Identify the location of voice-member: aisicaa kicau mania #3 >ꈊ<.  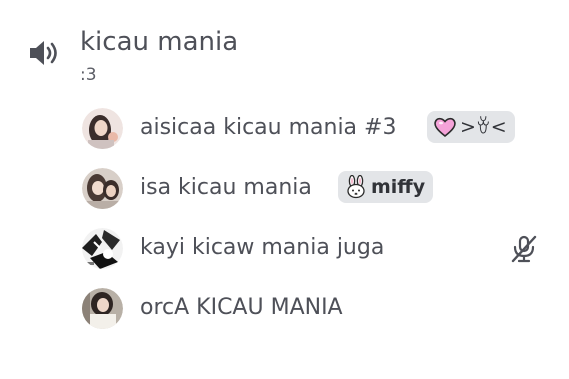
(312, 129).